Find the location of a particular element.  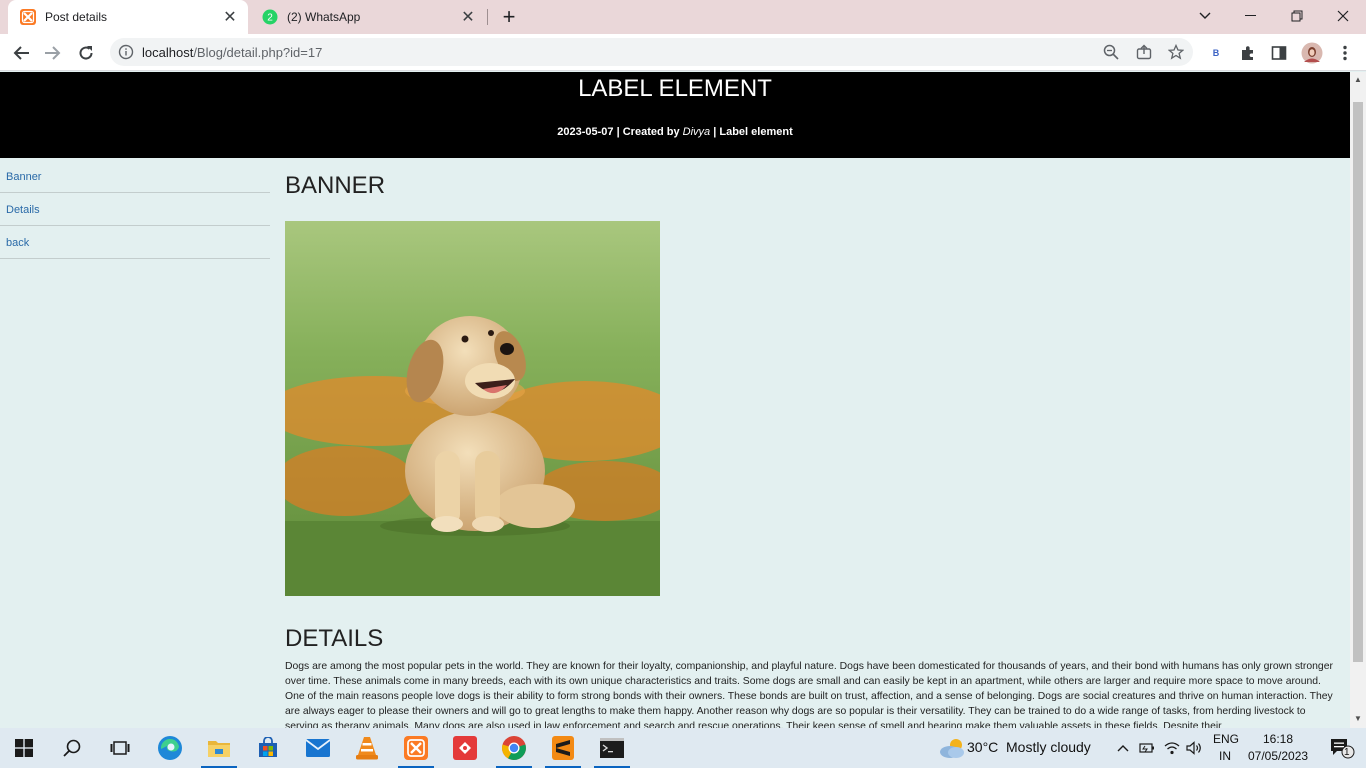

address-bar: localhost/Blog/detail.php?id=17 is located at coordinates (651, 52).